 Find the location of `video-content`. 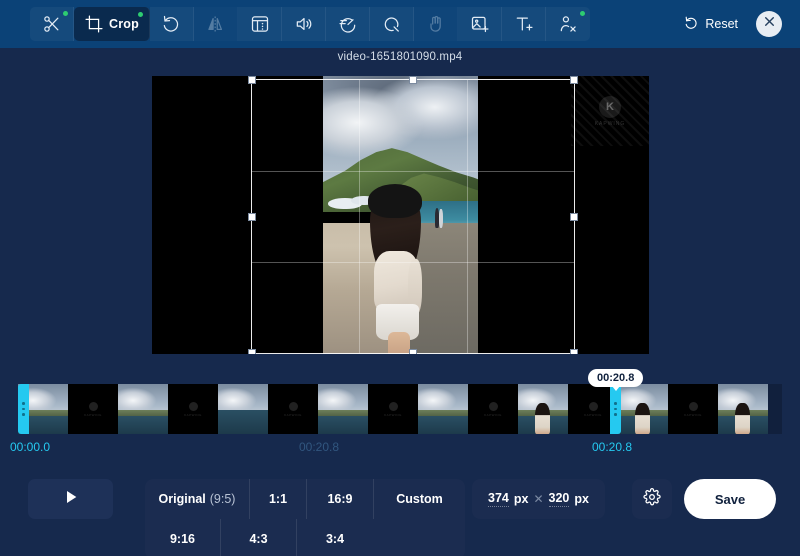

video-content is located at coordinates (400, 215).